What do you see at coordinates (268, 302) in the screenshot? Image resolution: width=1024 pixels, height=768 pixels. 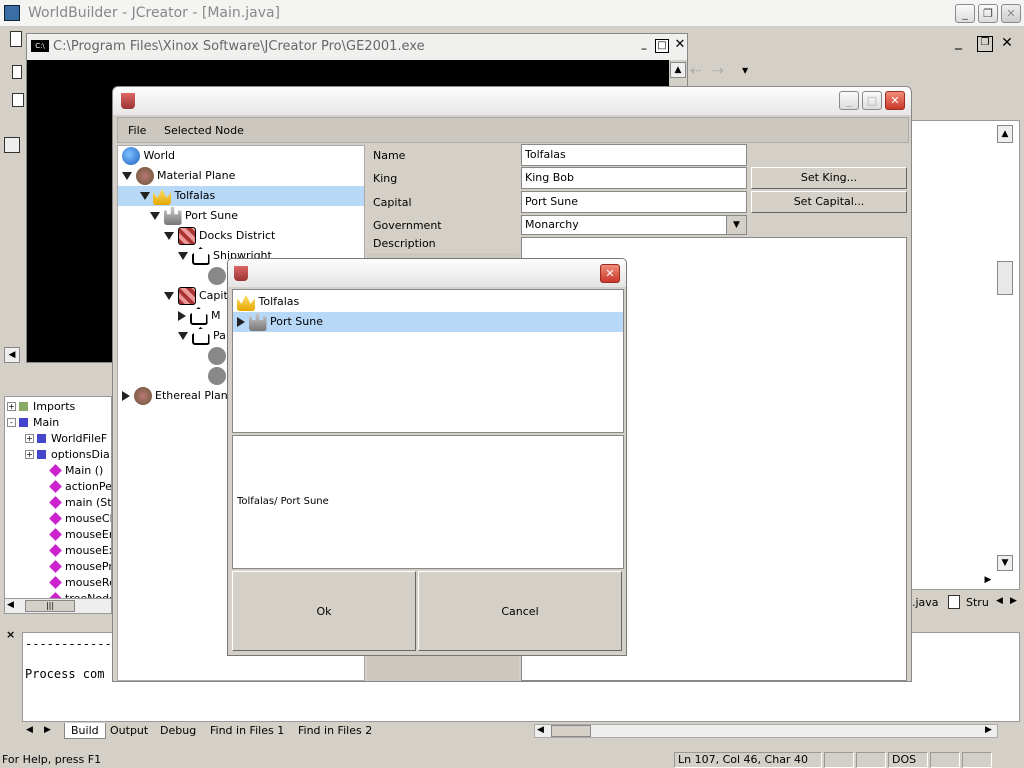 I see `dialog-node-tolfalas: Tolfalas` at bounding box center [268, 302].